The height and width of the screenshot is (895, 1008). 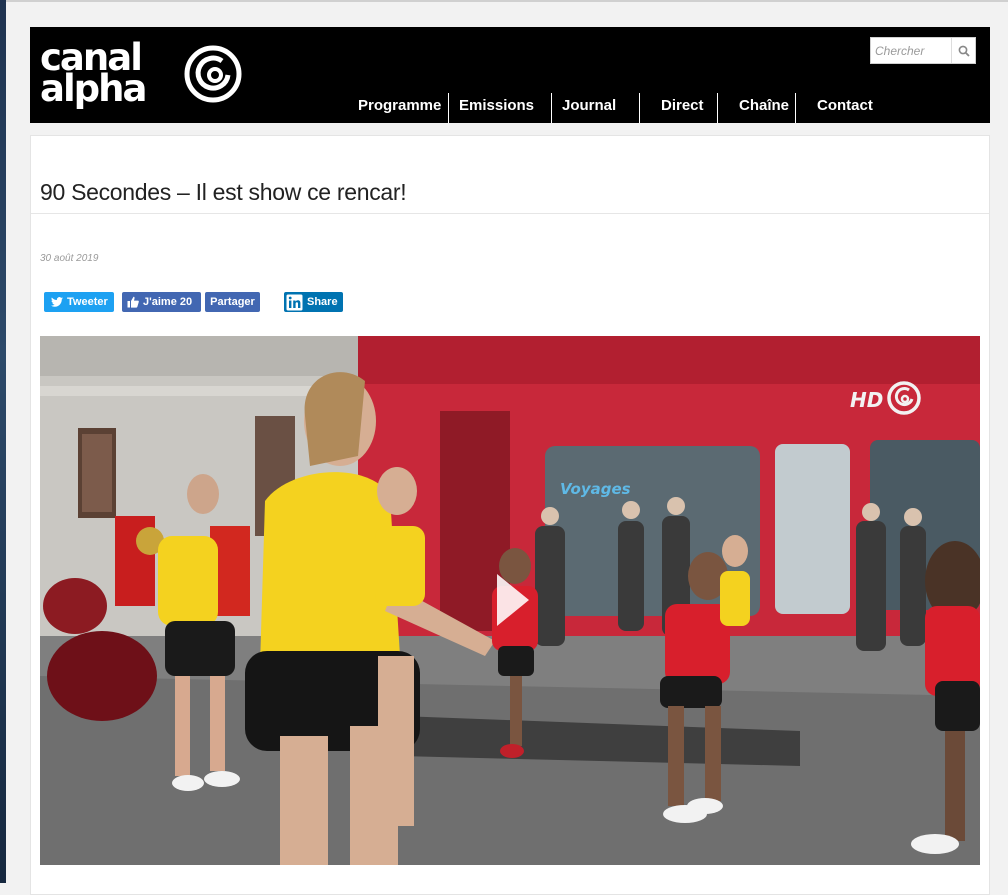 I want to click on linkedin-share-button: Share, so click(x=313, y=302).